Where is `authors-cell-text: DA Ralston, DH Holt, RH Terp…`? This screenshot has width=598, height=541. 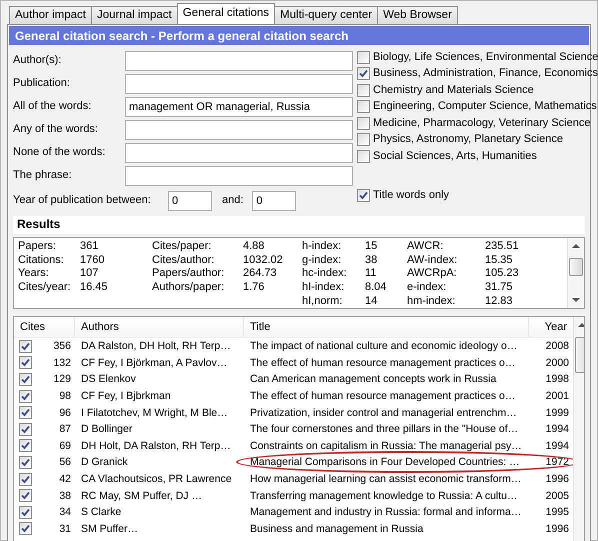
authors-cell-text: DA Ralston, DH Holt, RH Terp… is located at coordinates (156, 346).